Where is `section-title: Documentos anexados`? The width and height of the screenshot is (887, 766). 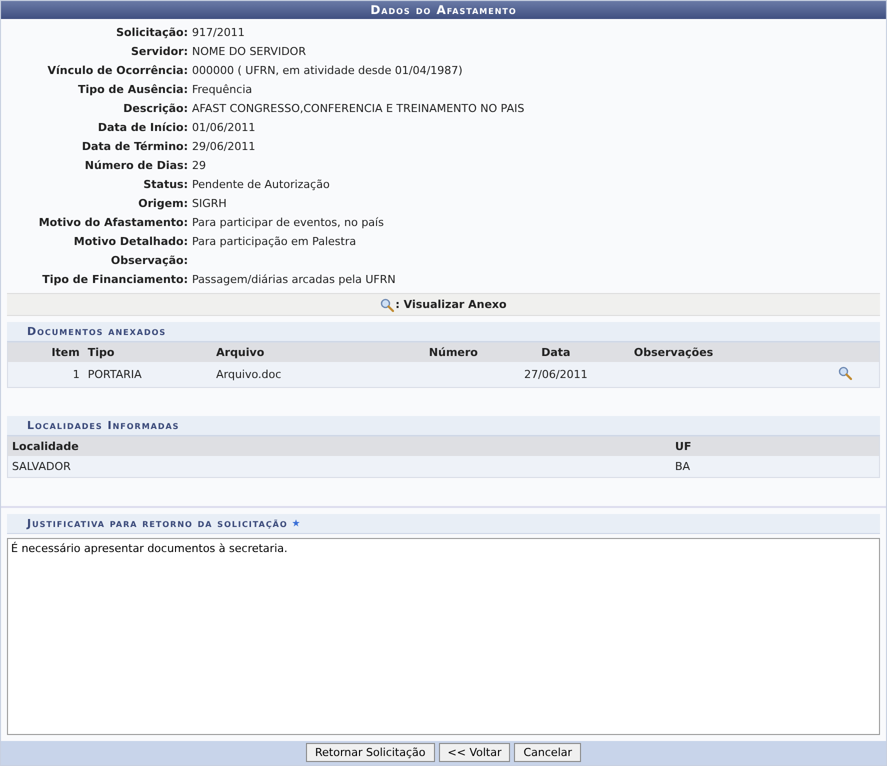 section-title: Documentos anexados is located at coordinates (443, 332).